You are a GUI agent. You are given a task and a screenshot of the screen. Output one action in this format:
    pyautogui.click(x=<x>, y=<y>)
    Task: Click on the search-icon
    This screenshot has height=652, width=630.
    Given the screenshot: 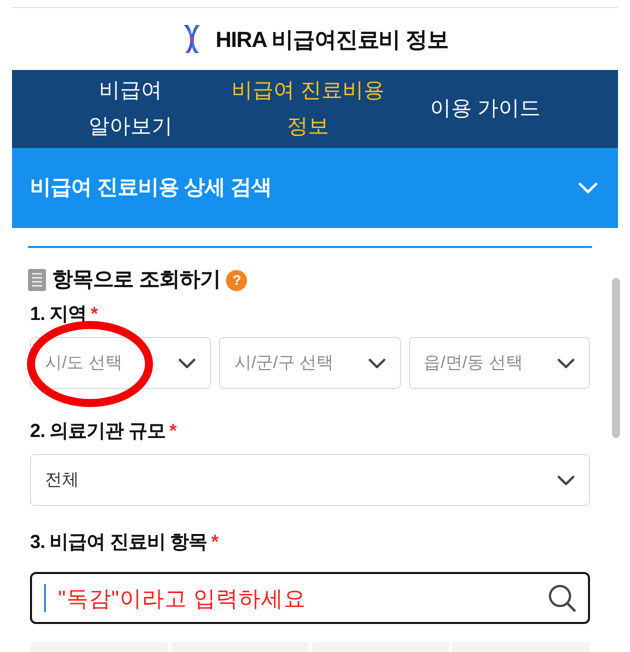 What is the action you would take?
    pyautogui.click(x=562, y=598)
    